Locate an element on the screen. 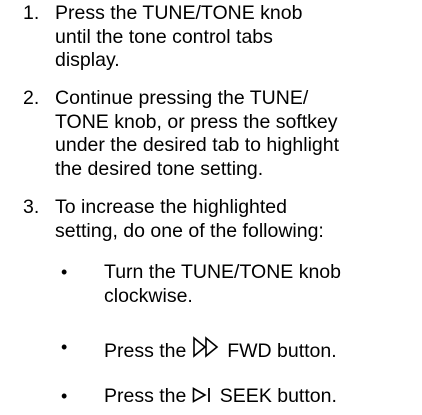 This screenshot has height=415, width=422. step-line: until the tone control tabs is located at coordinates (164, 36).